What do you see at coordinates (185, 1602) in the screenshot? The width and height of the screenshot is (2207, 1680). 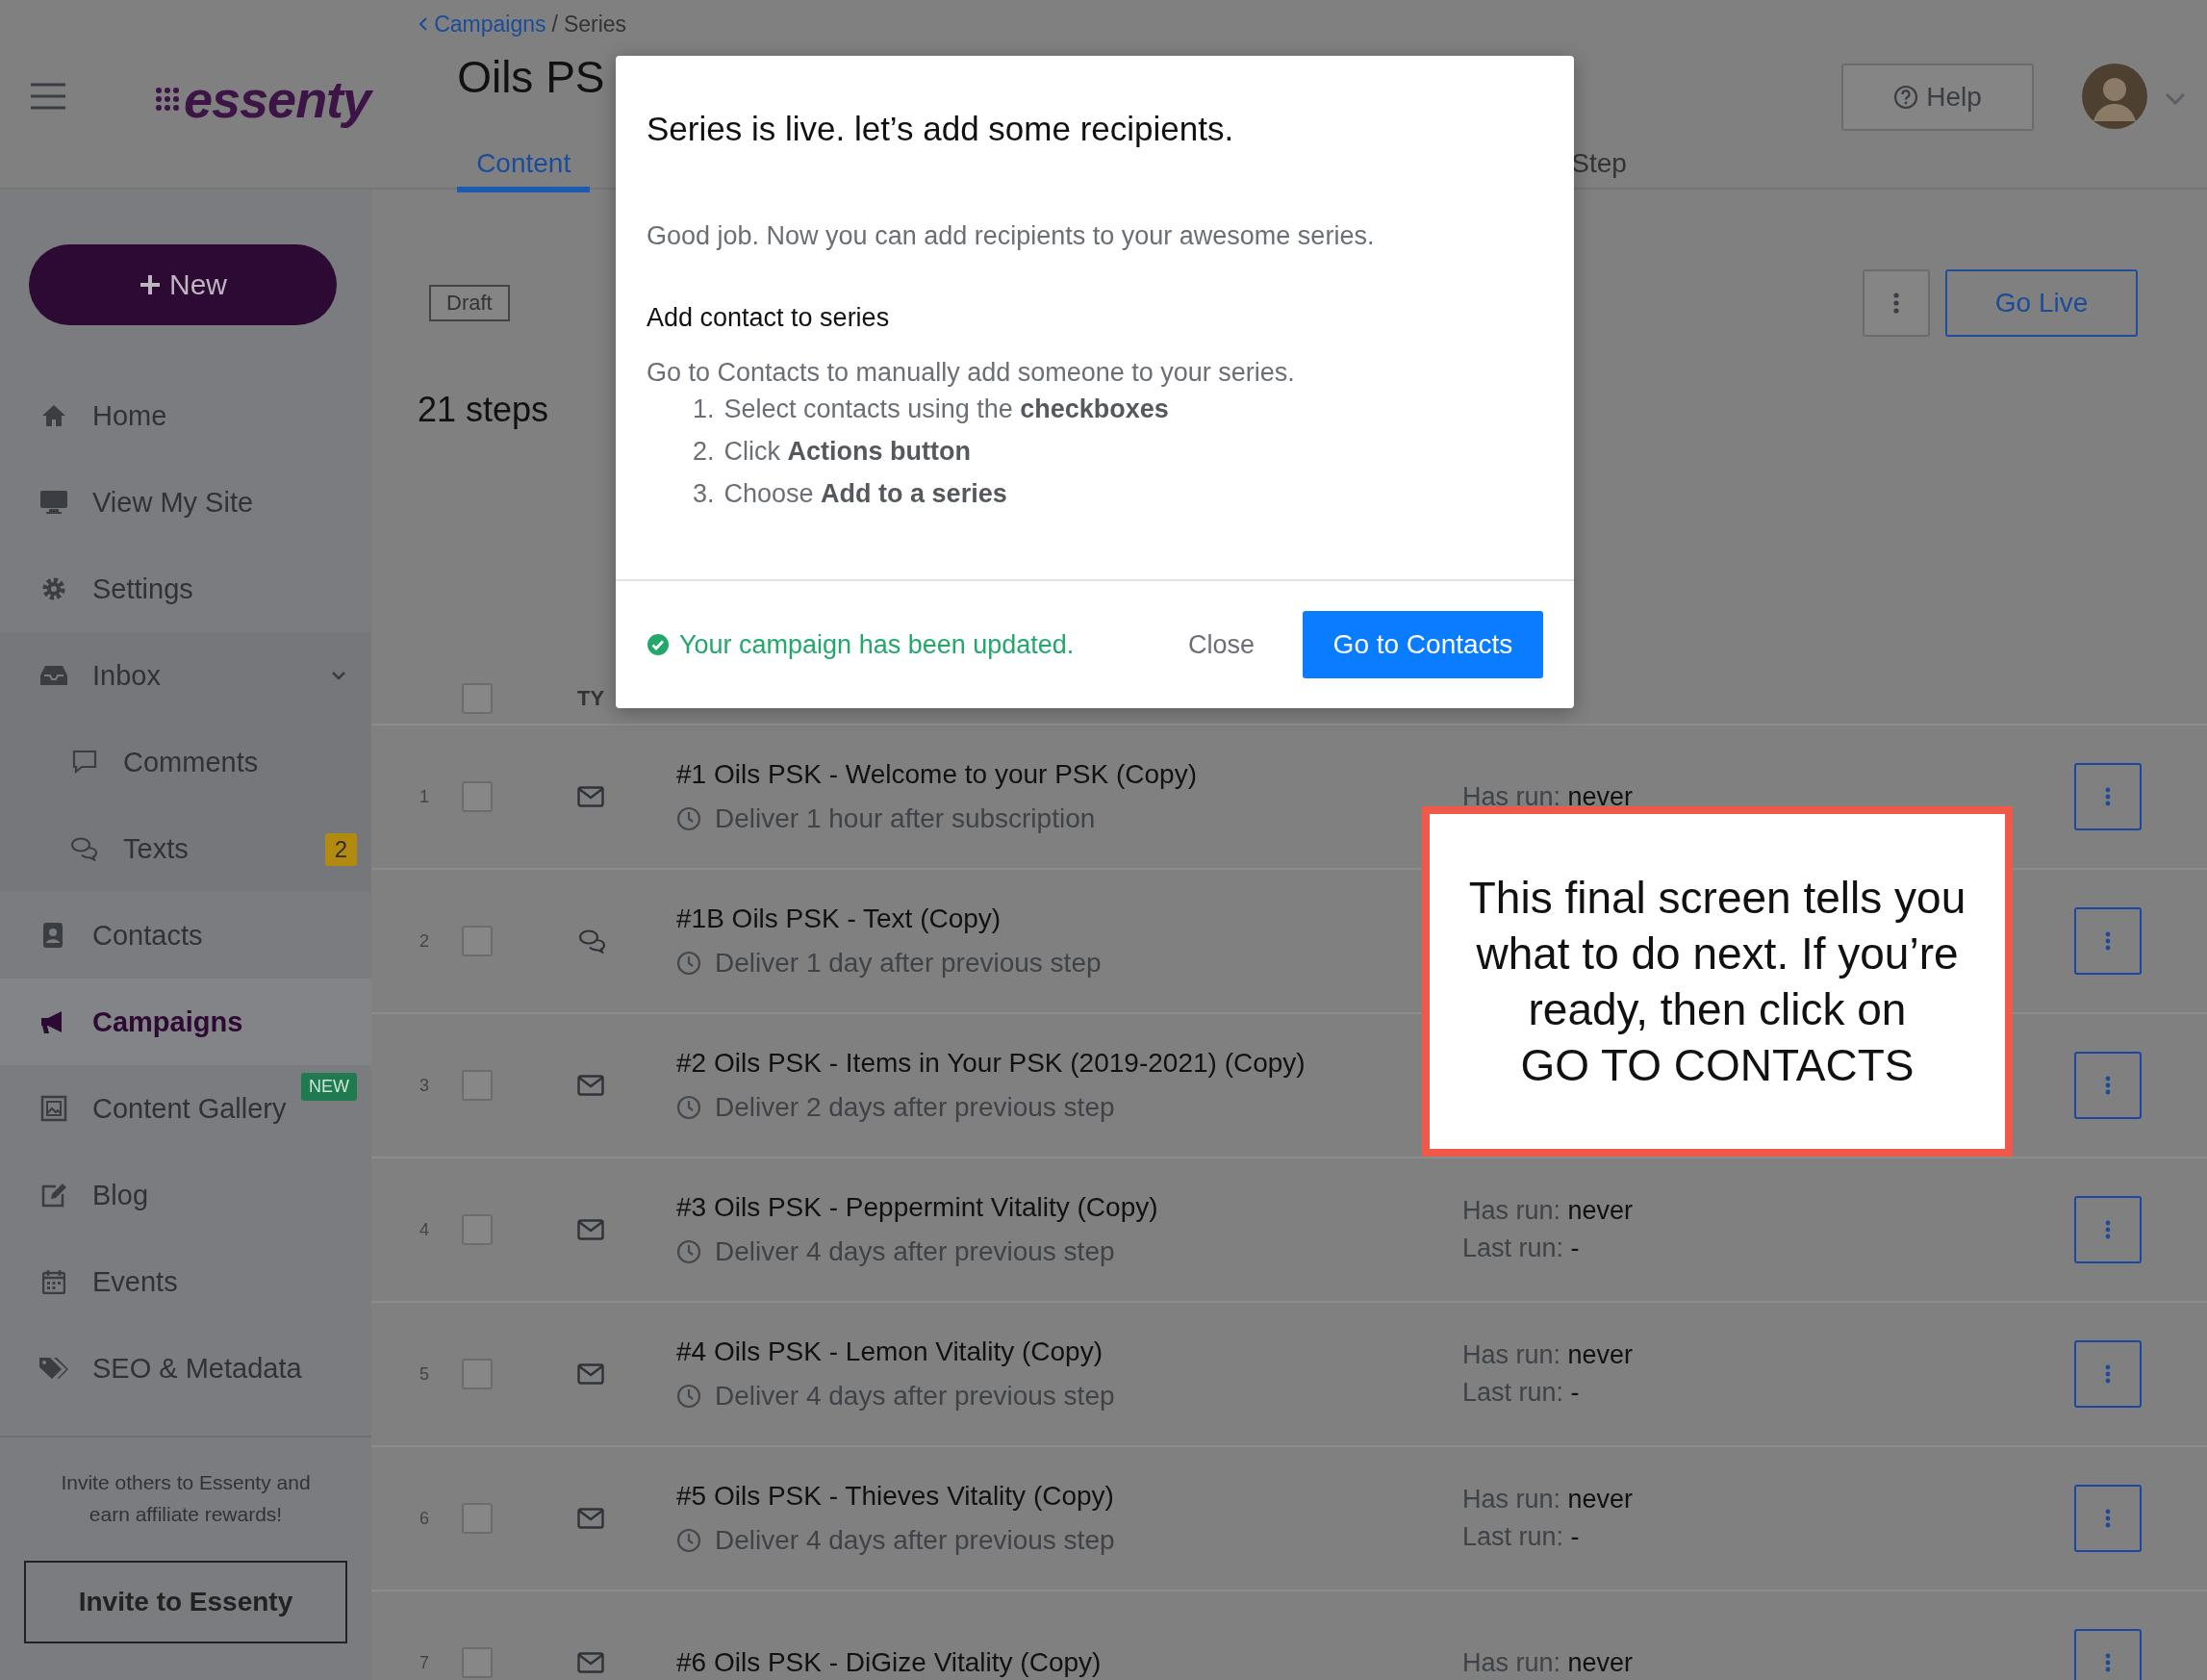 I see `invite-button: Invite to Essenty` at bounding box center [185, 1602].